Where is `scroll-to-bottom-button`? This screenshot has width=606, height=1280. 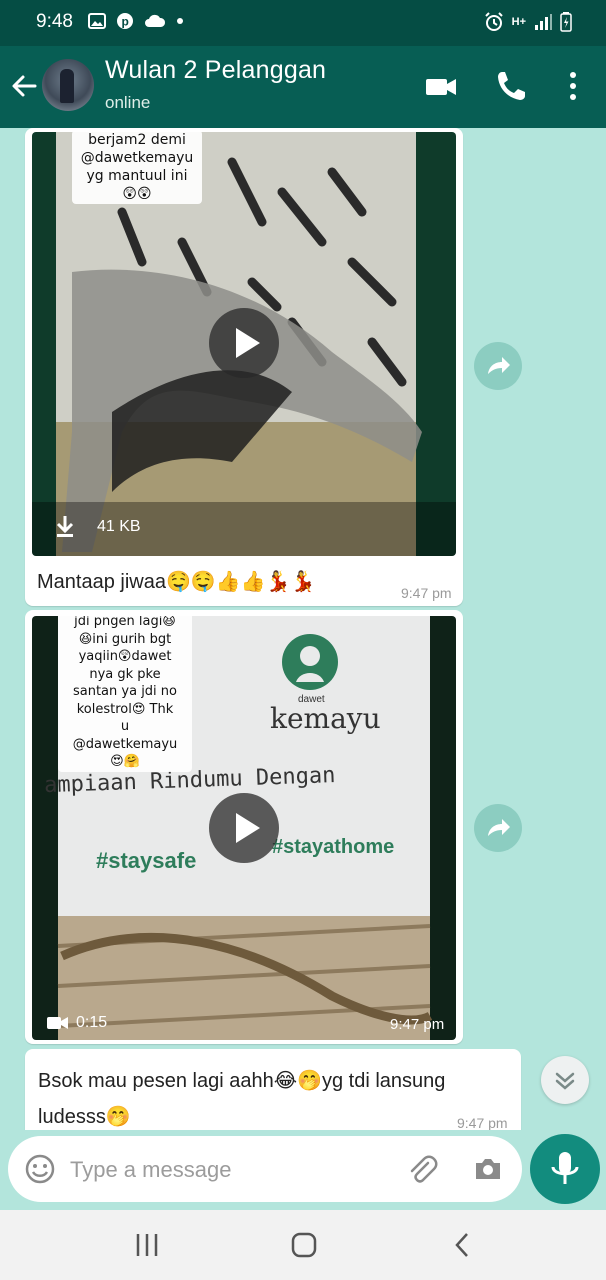 scroll-to-bottom-button is located at coordinates (565, 1080).